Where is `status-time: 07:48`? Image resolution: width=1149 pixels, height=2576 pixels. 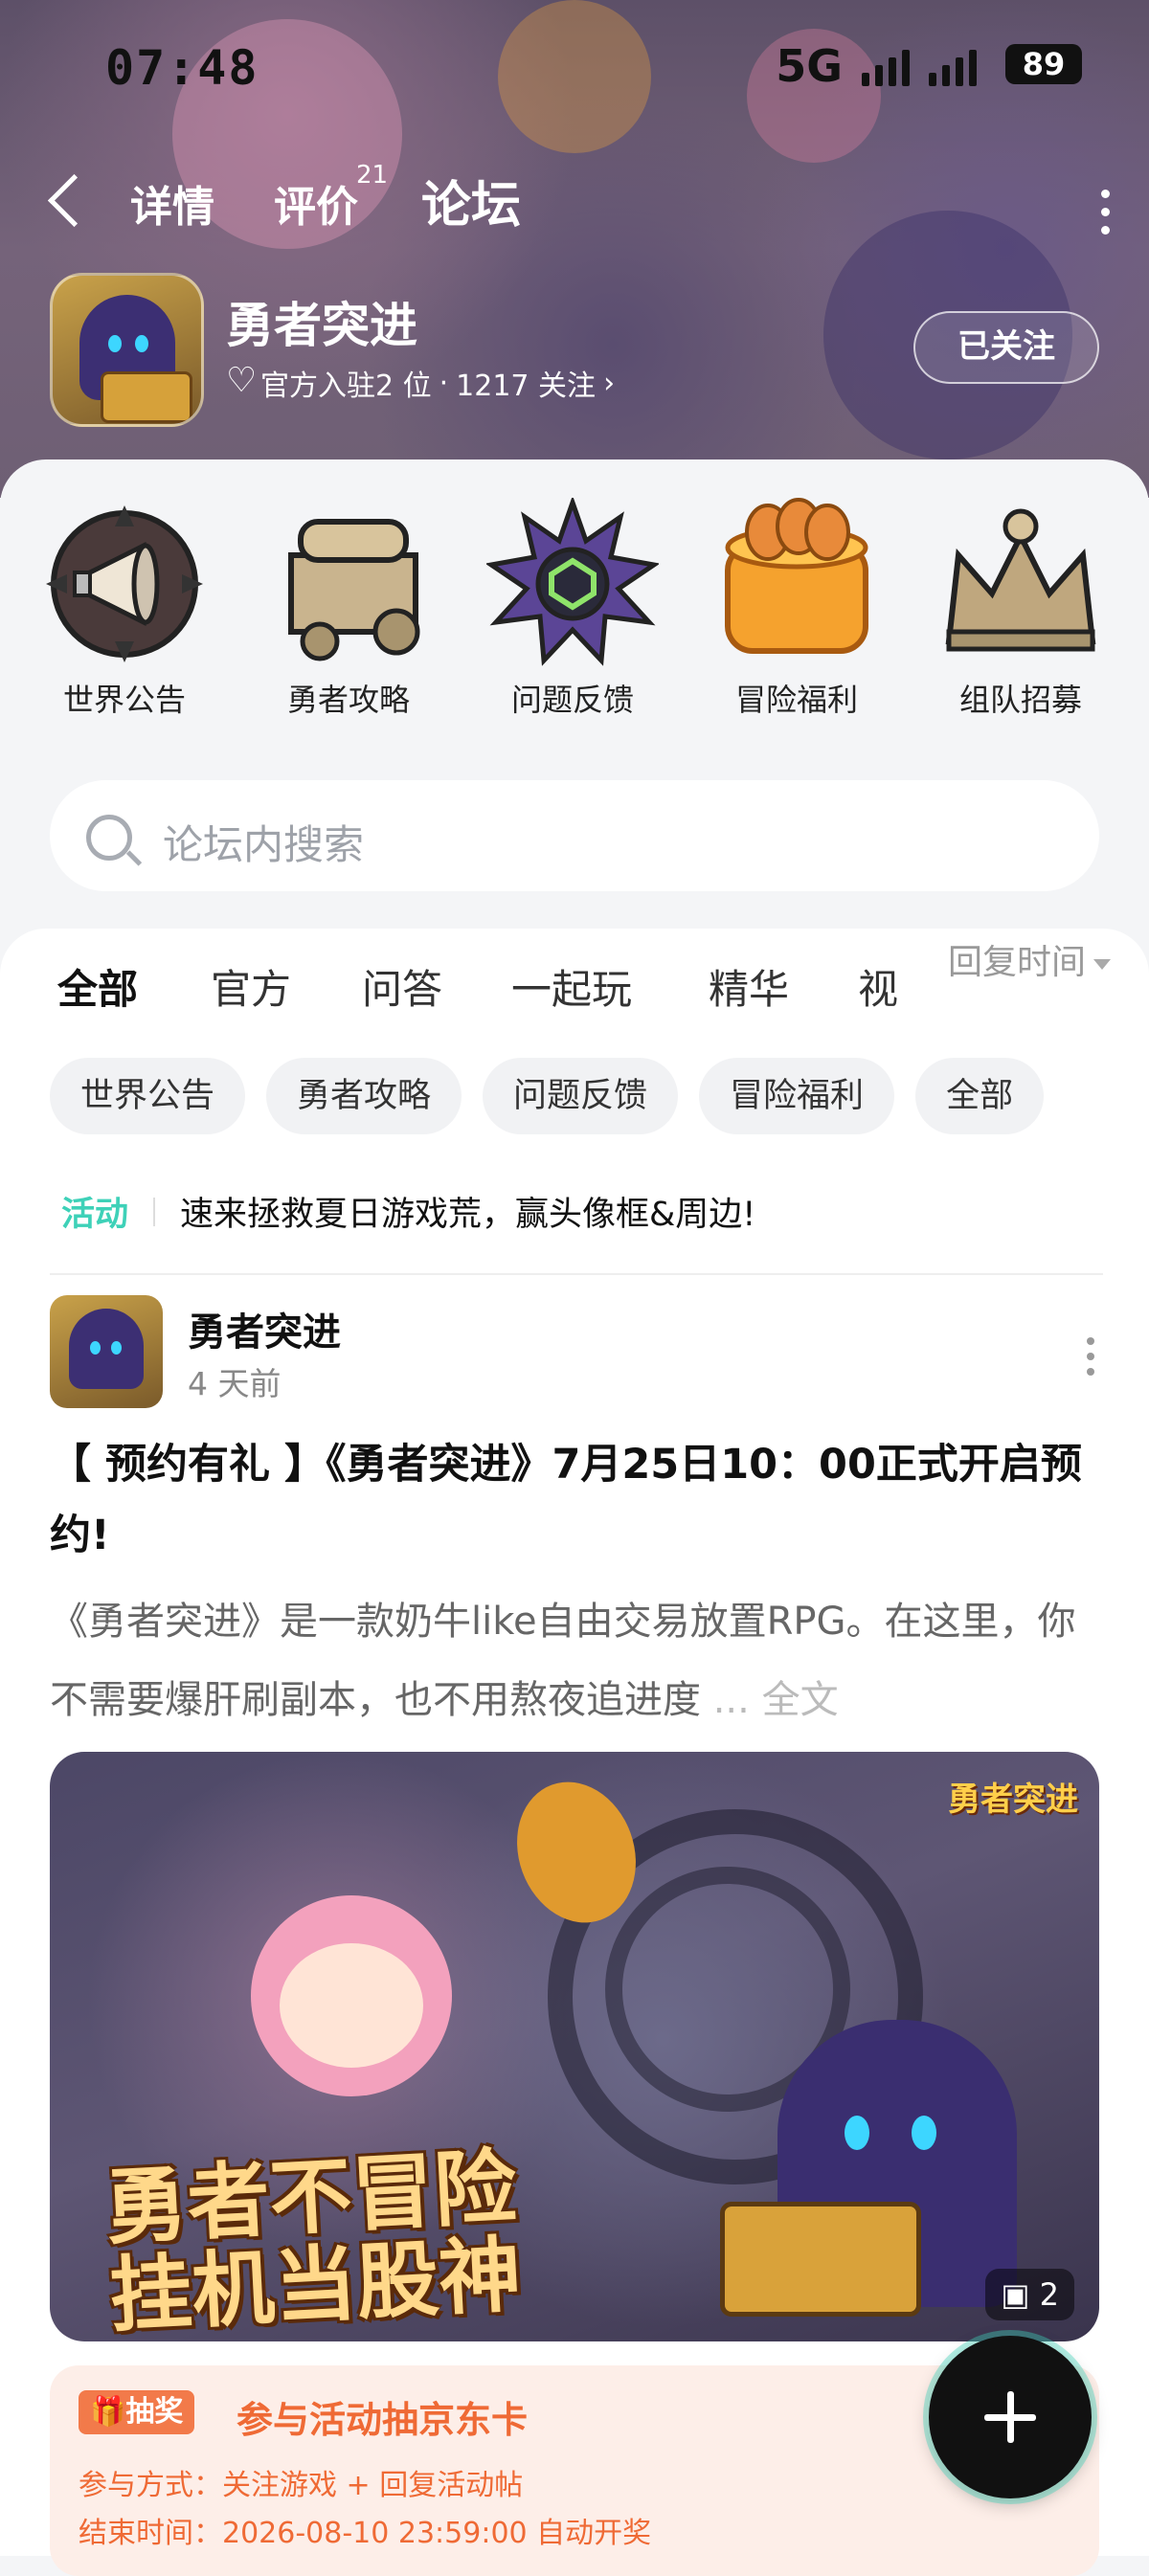
status-time: 07:48 is located at coordinates (182, 68).